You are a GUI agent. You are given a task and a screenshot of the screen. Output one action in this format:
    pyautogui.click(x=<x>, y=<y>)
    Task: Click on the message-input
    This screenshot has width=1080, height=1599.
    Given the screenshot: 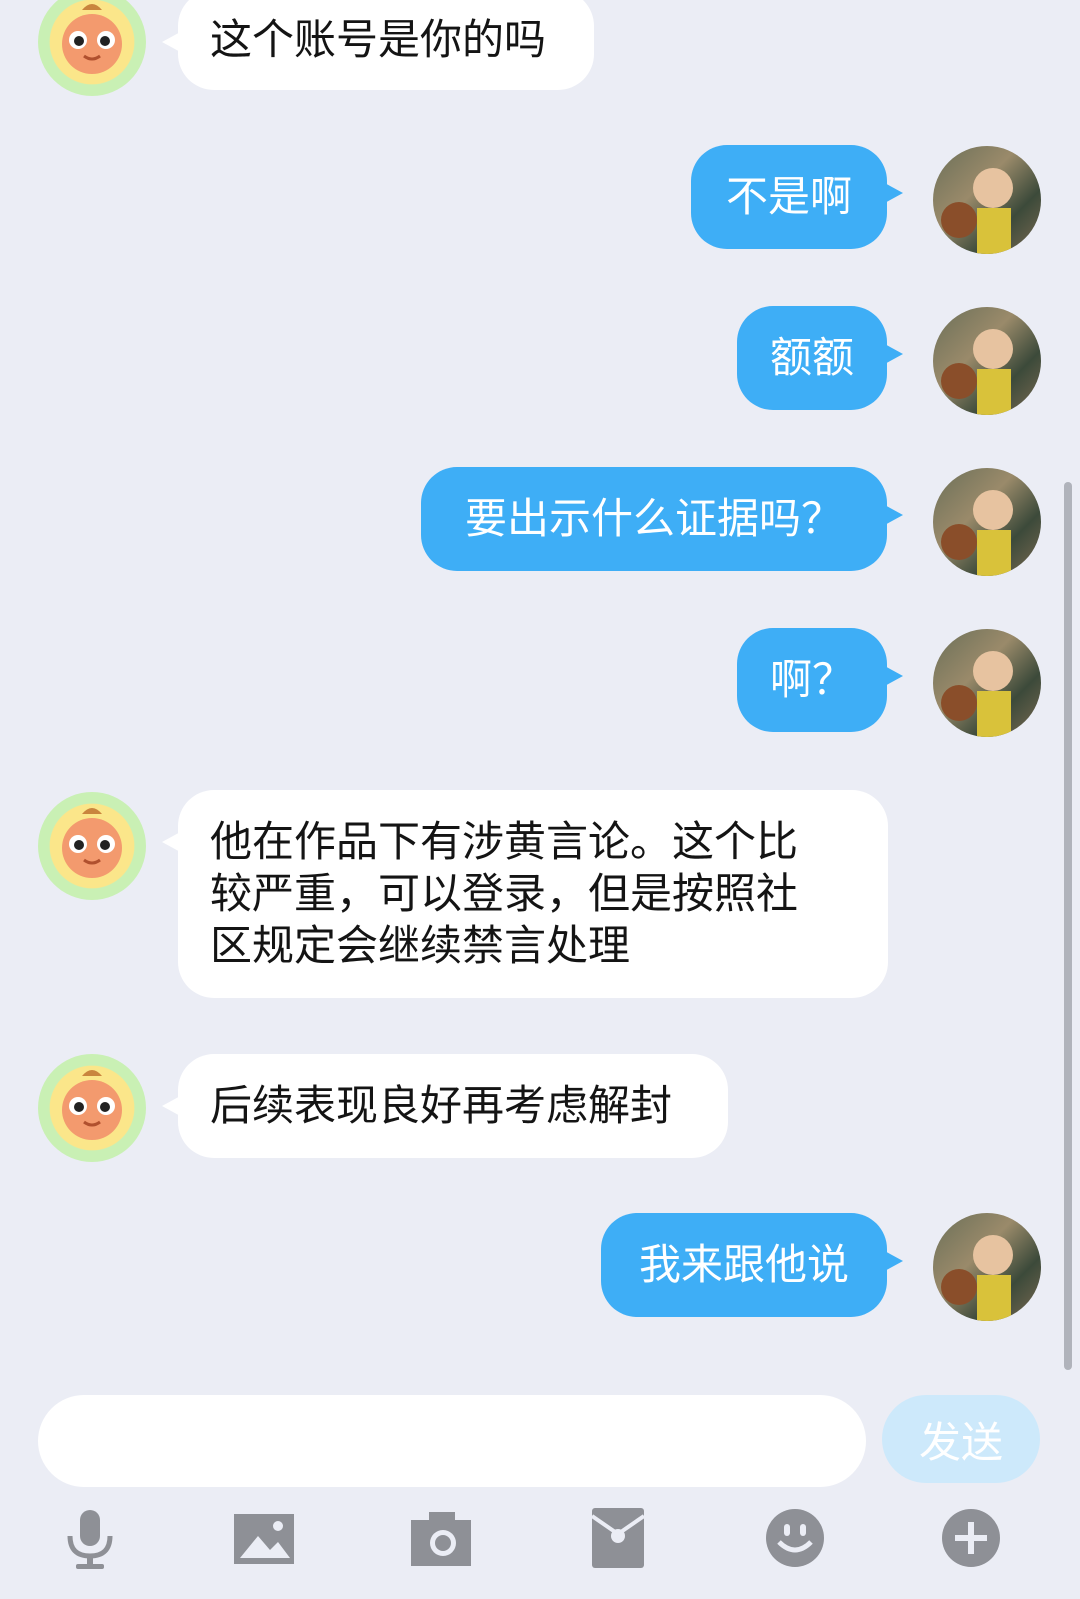 What is the action you would take?
    pyautogui.click(x=452, y=1441)
    